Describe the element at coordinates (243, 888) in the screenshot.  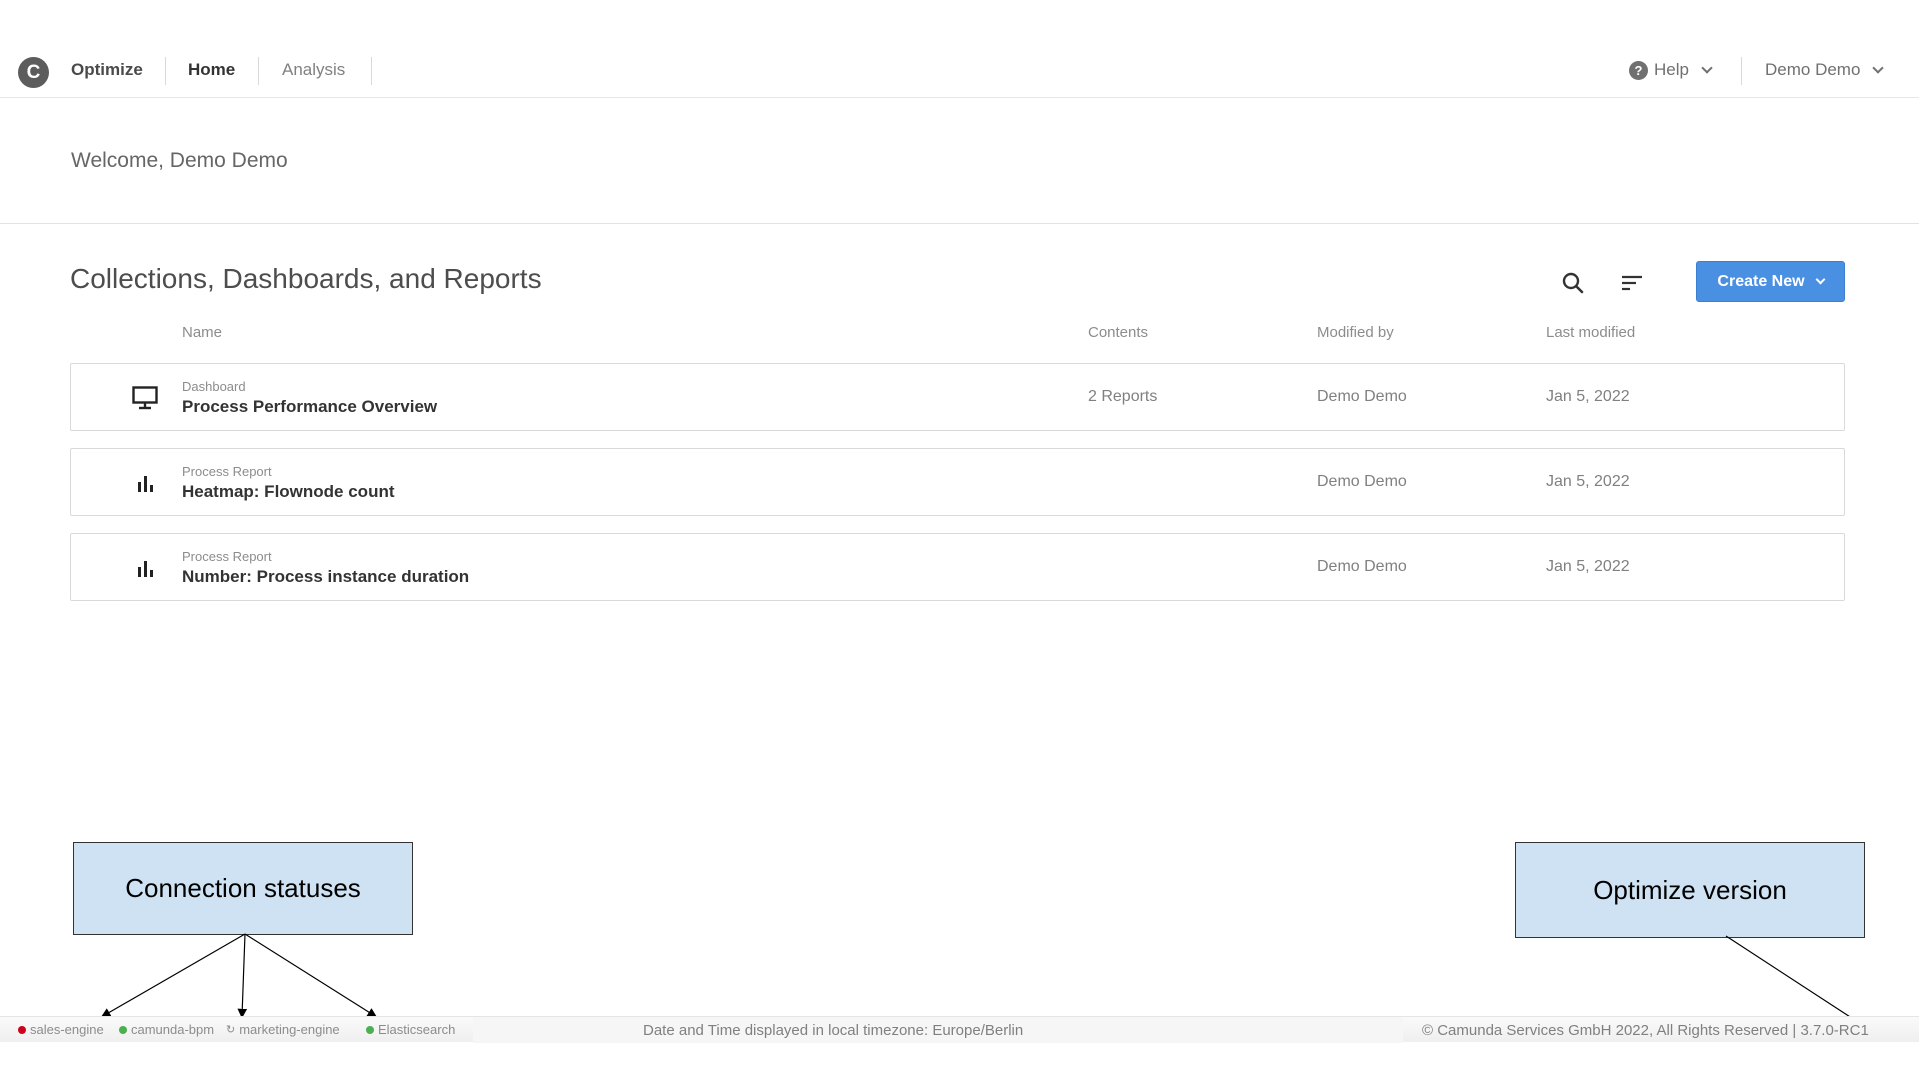
I see `annotation-connection-statuses: Connection statuses` at that location.